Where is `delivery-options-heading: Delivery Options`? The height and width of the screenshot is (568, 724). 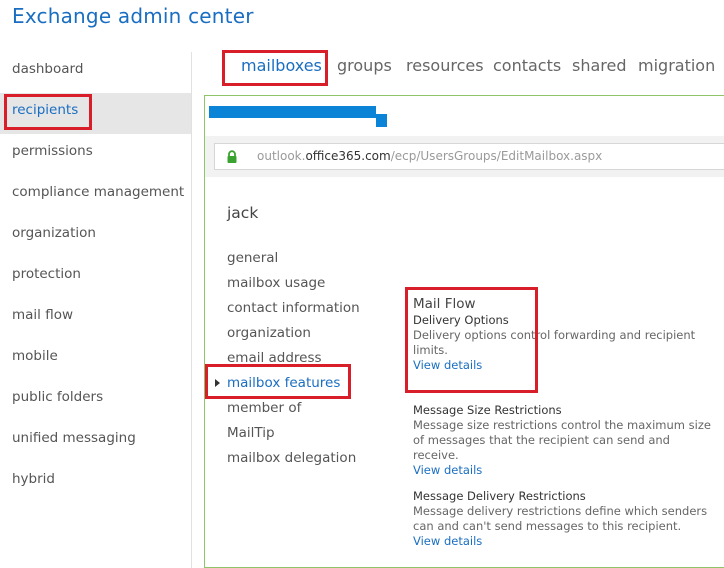 delivery-options-heading: Delivery Options is located at coordinates (461, 320).